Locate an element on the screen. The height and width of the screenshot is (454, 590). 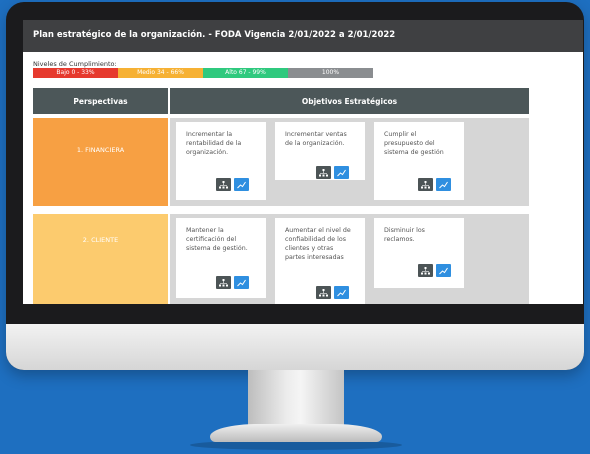
objective-text: Incrementar ventas de la organización. is located at coordinates (316, 139).